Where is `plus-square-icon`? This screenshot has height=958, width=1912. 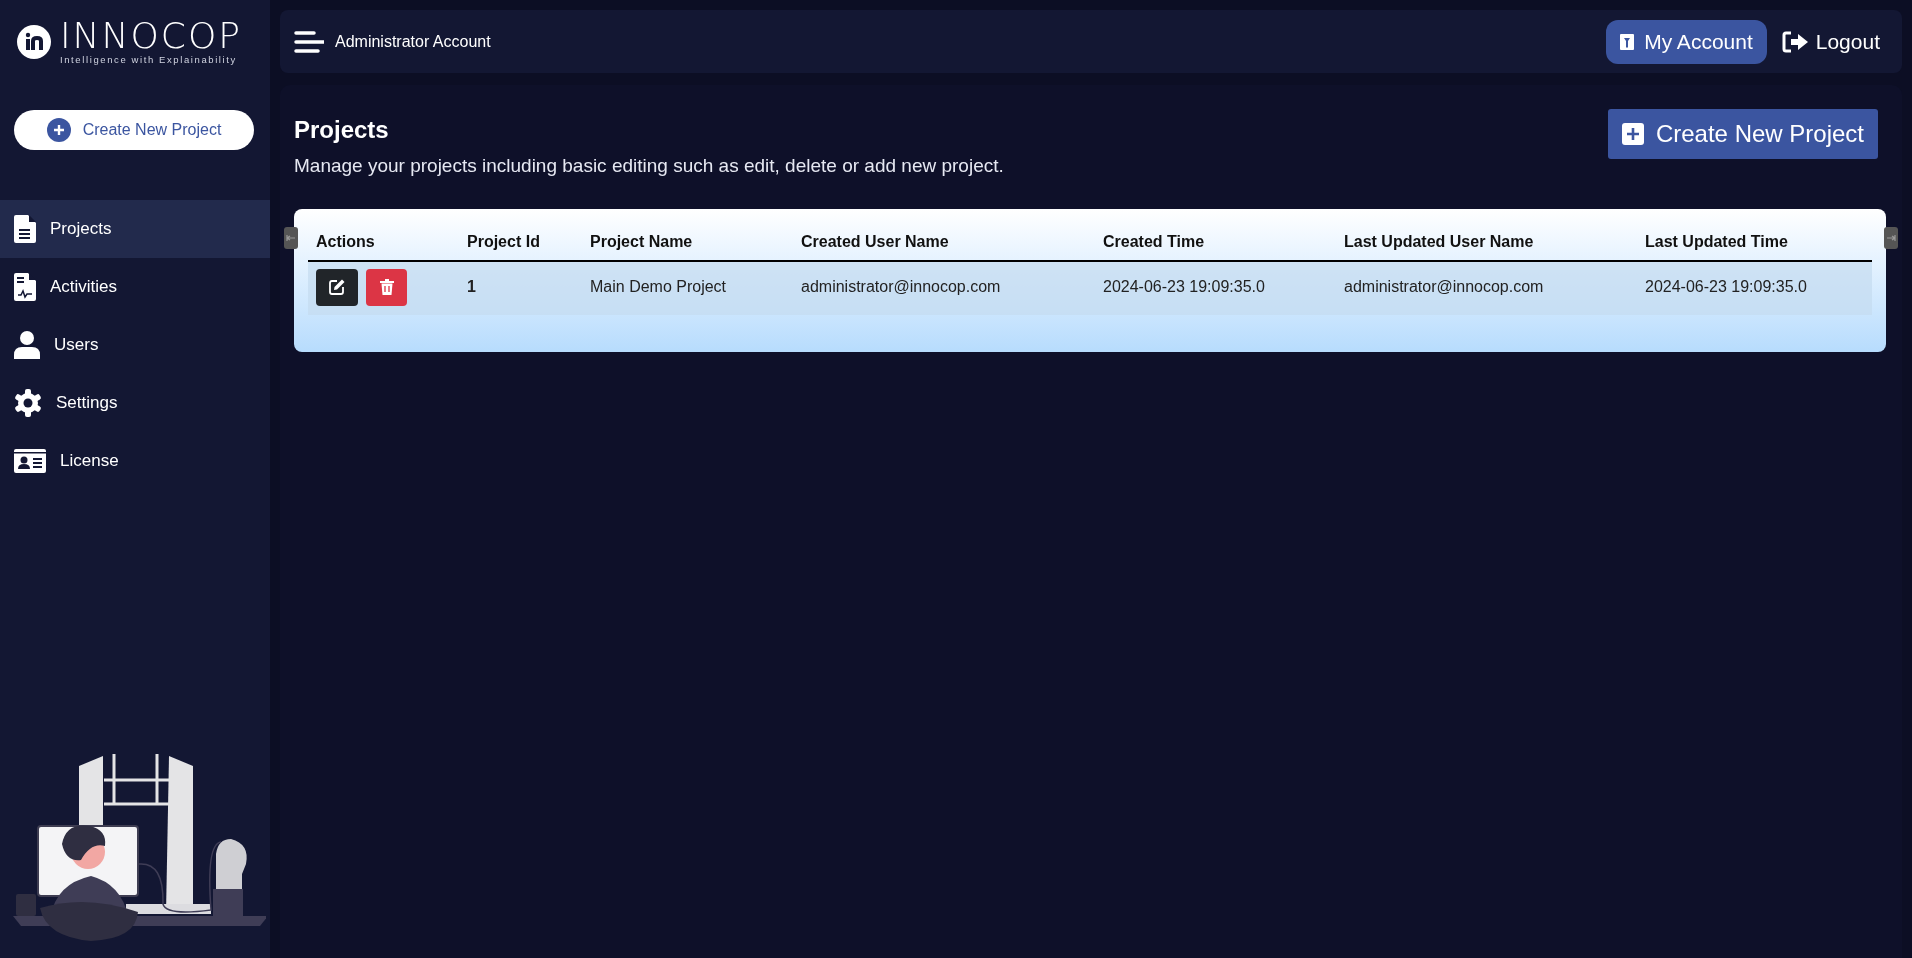
plus-square-icon is located at coordinates (1632, 134).